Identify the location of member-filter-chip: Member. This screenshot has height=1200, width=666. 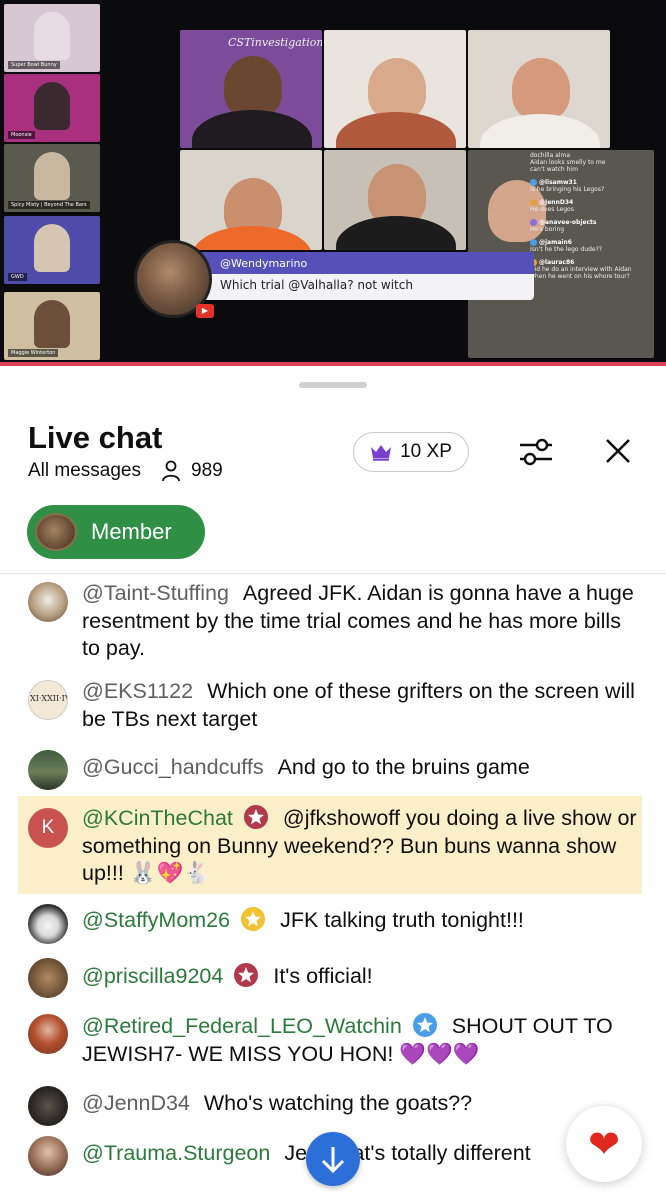
(116, 532).